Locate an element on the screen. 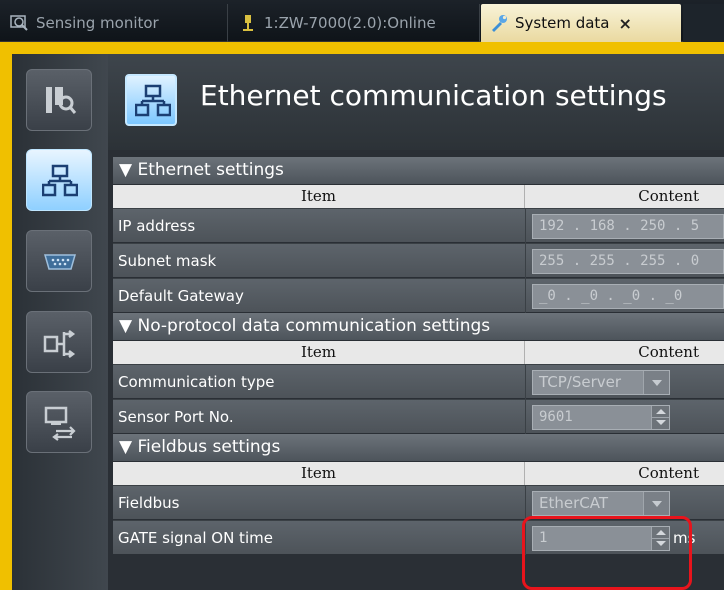  sidebar-item-serial is located at coordinates (59, 261).